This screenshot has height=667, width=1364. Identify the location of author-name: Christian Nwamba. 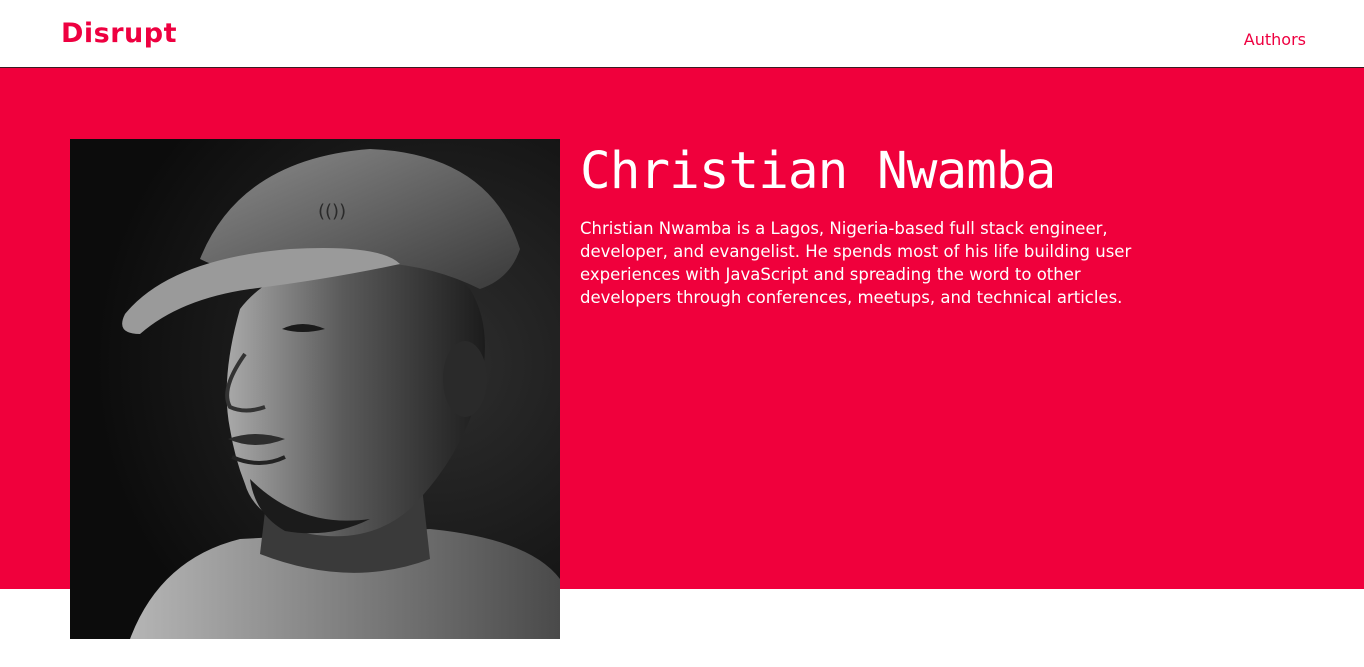
(818, 171).